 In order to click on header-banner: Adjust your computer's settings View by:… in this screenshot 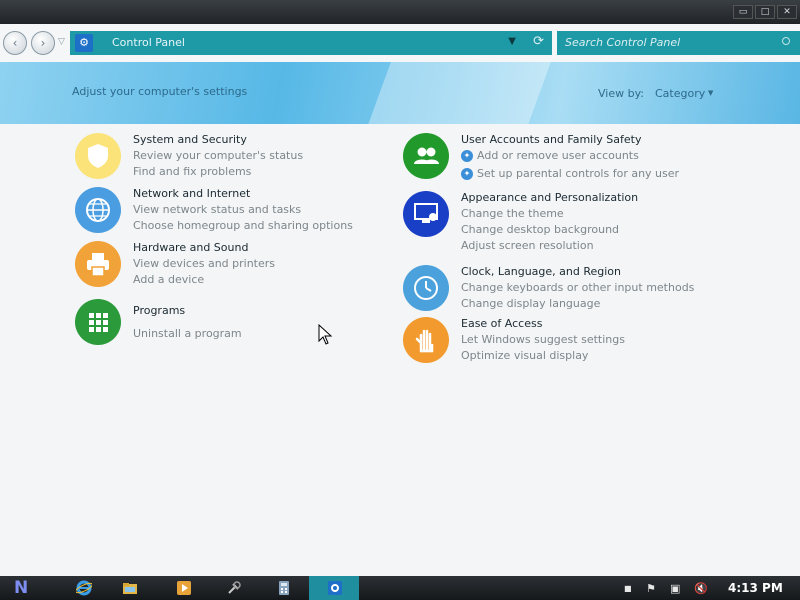, I will do `click(400, 93)`.